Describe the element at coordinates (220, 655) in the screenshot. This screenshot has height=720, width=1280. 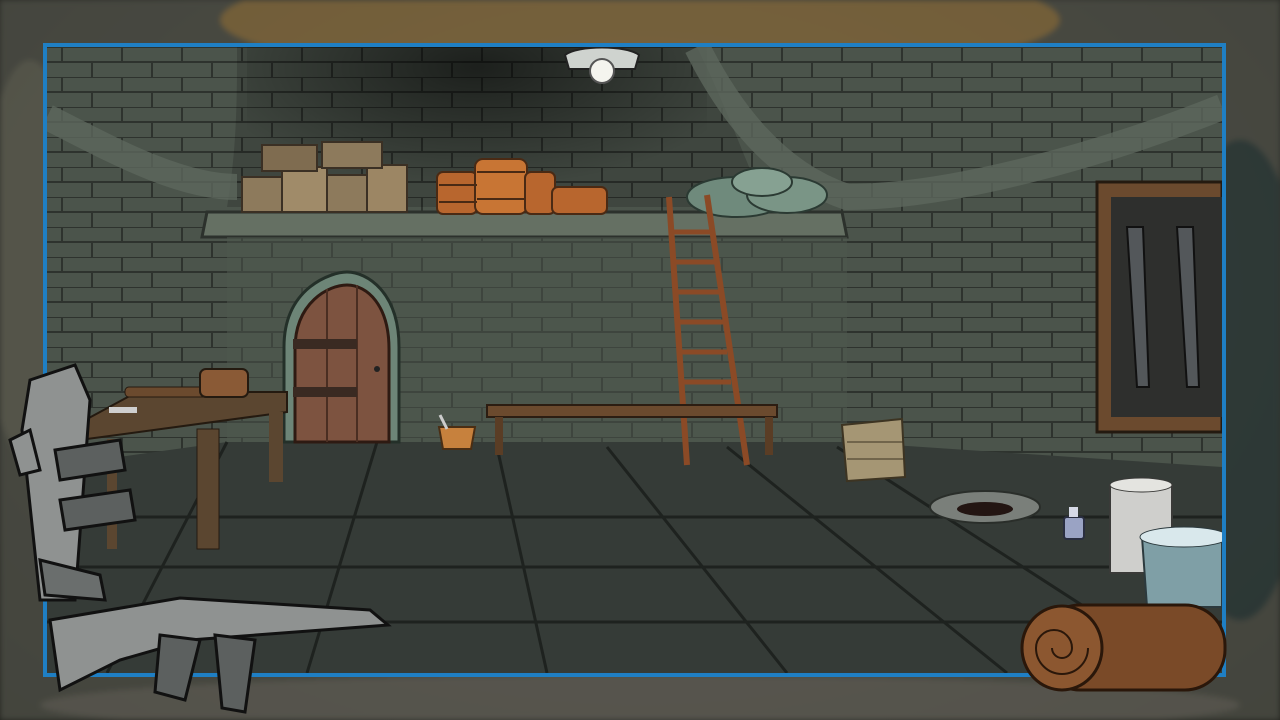
I see `rifle-horizontal-icon` at that location.